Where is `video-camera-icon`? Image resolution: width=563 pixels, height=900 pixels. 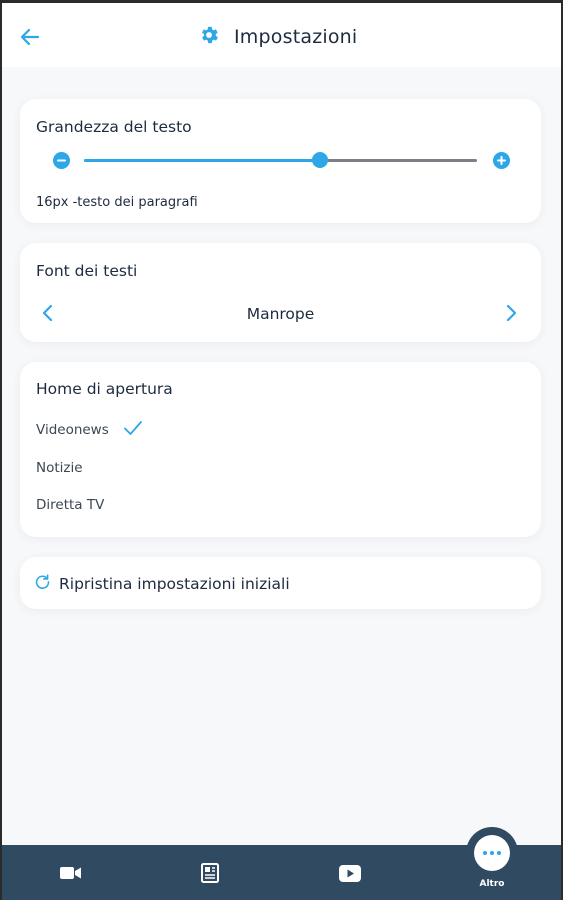 video-camera-icon is located at coordinates (71, 873).